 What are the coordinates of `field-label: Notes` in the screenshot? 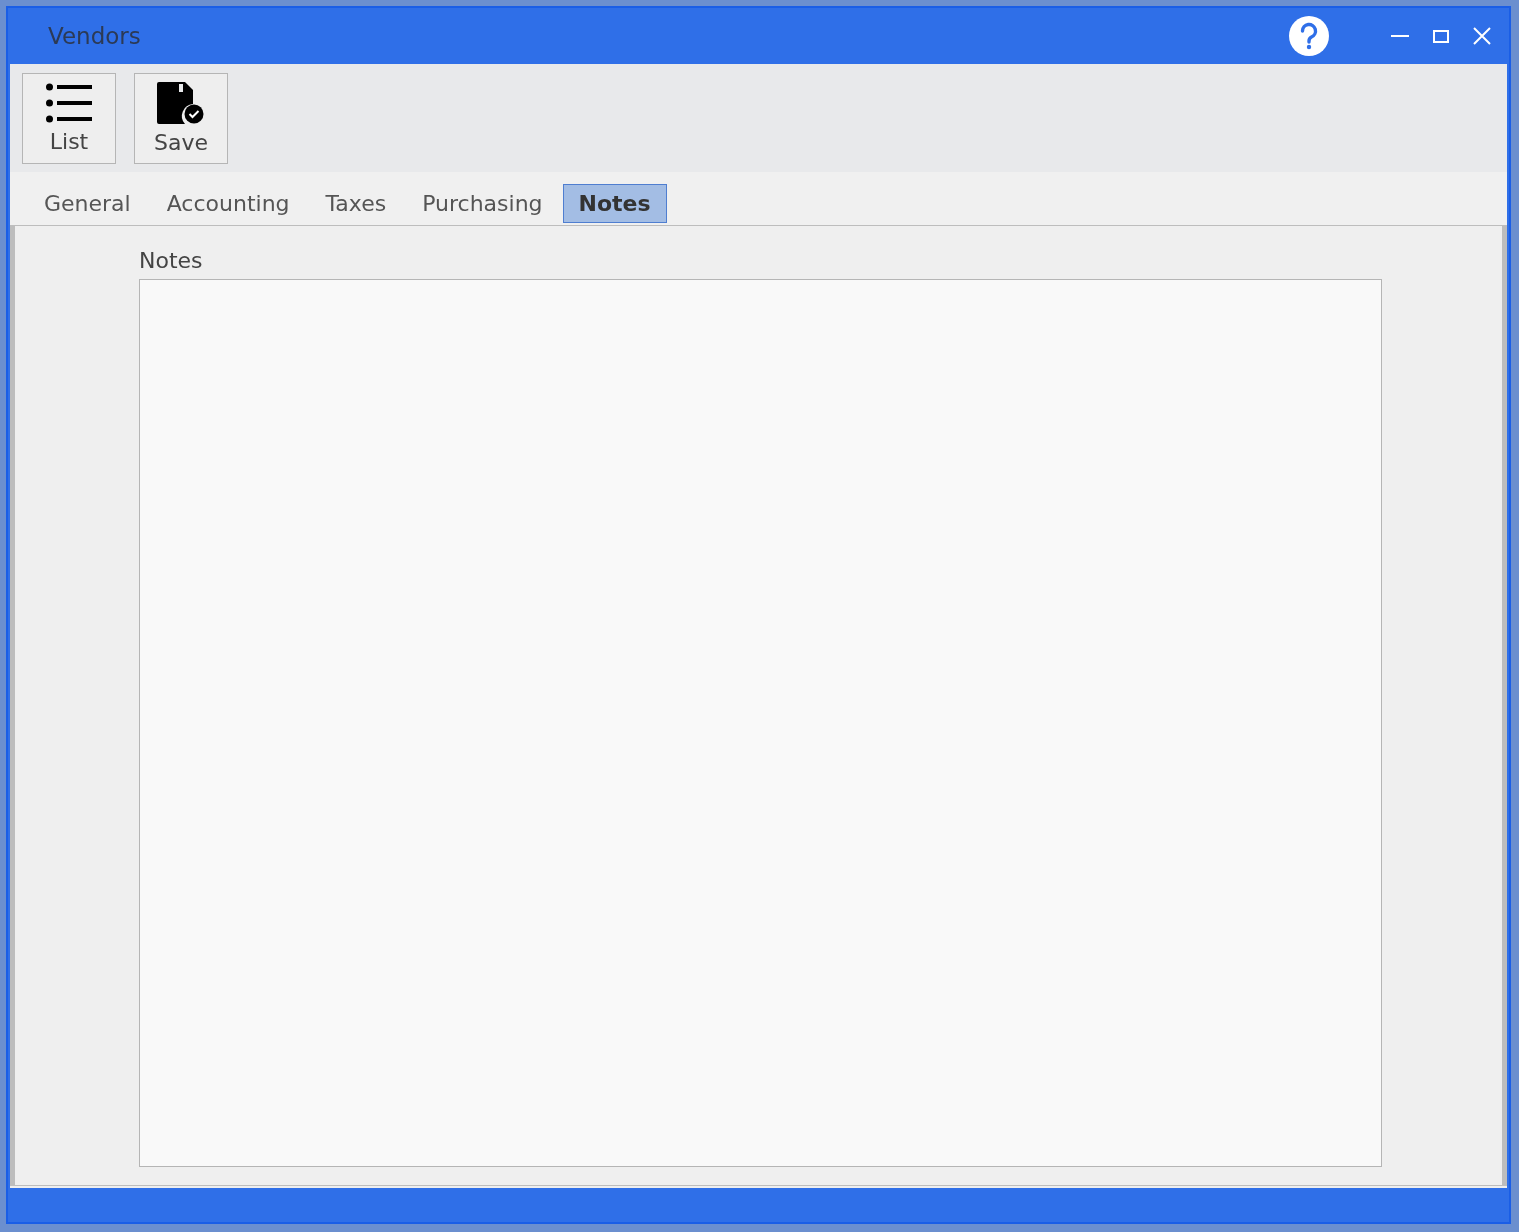 It's located at (171, 260).